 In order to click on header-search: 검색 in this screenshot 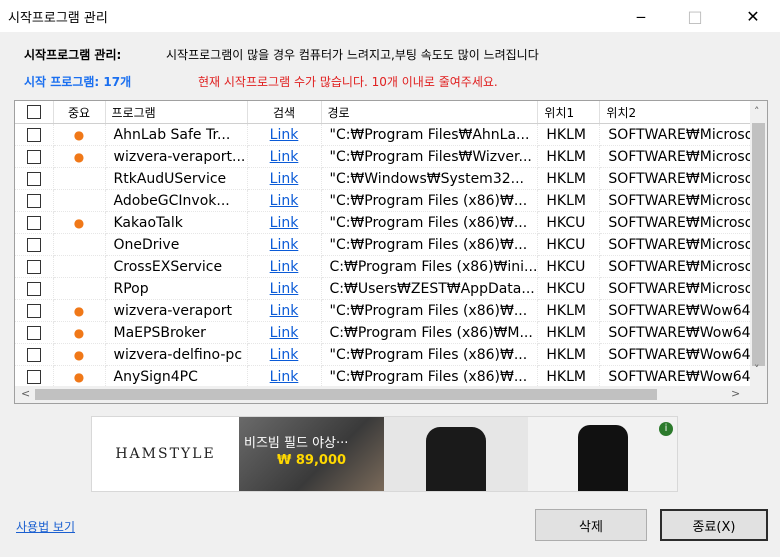, I will do `click(284, 112)`.